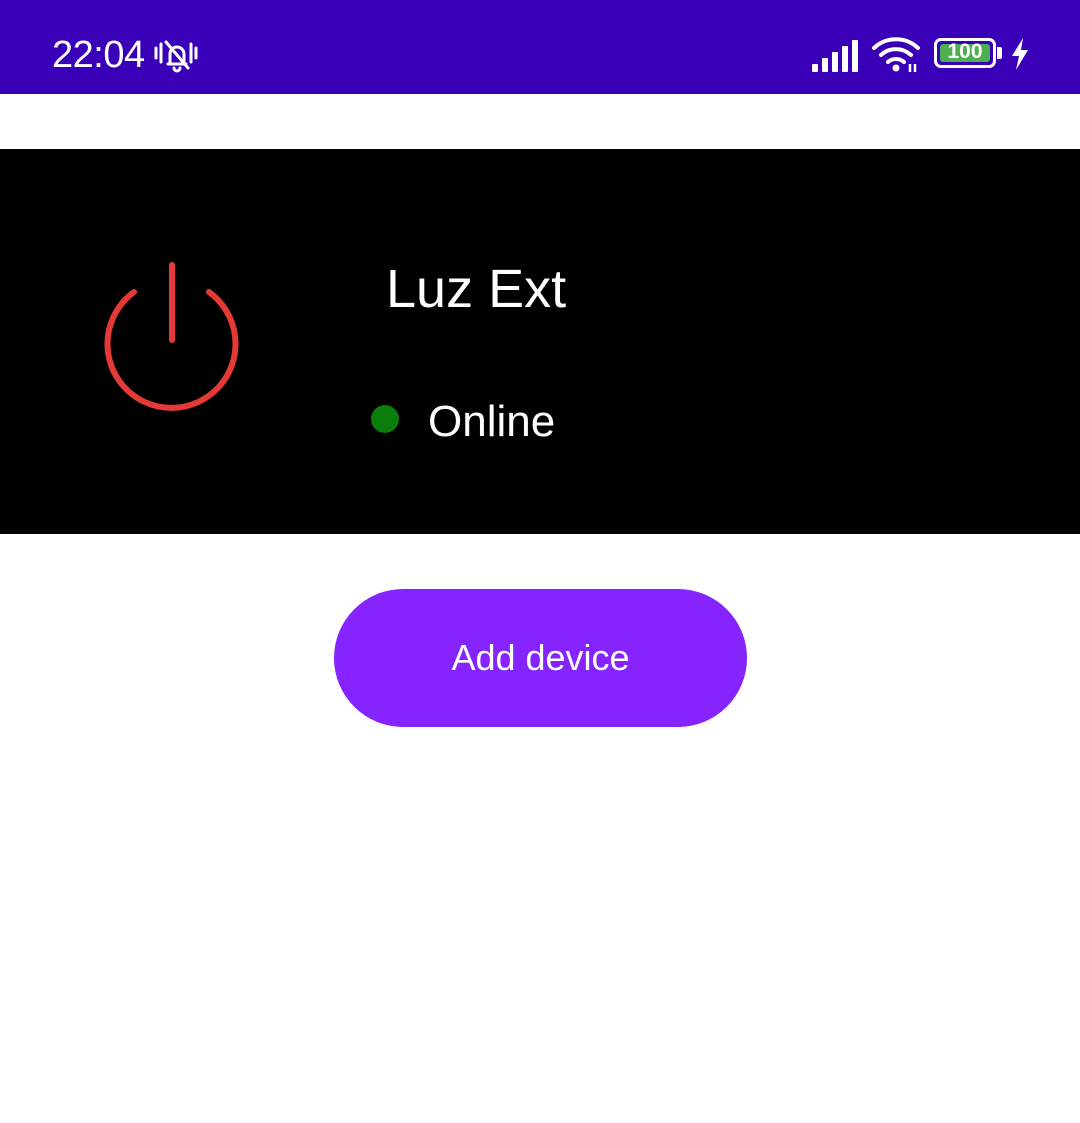  Describe the element at coordinates (540, 47) in the screenshot. I see `status-bar: 22:04 100` at that location.